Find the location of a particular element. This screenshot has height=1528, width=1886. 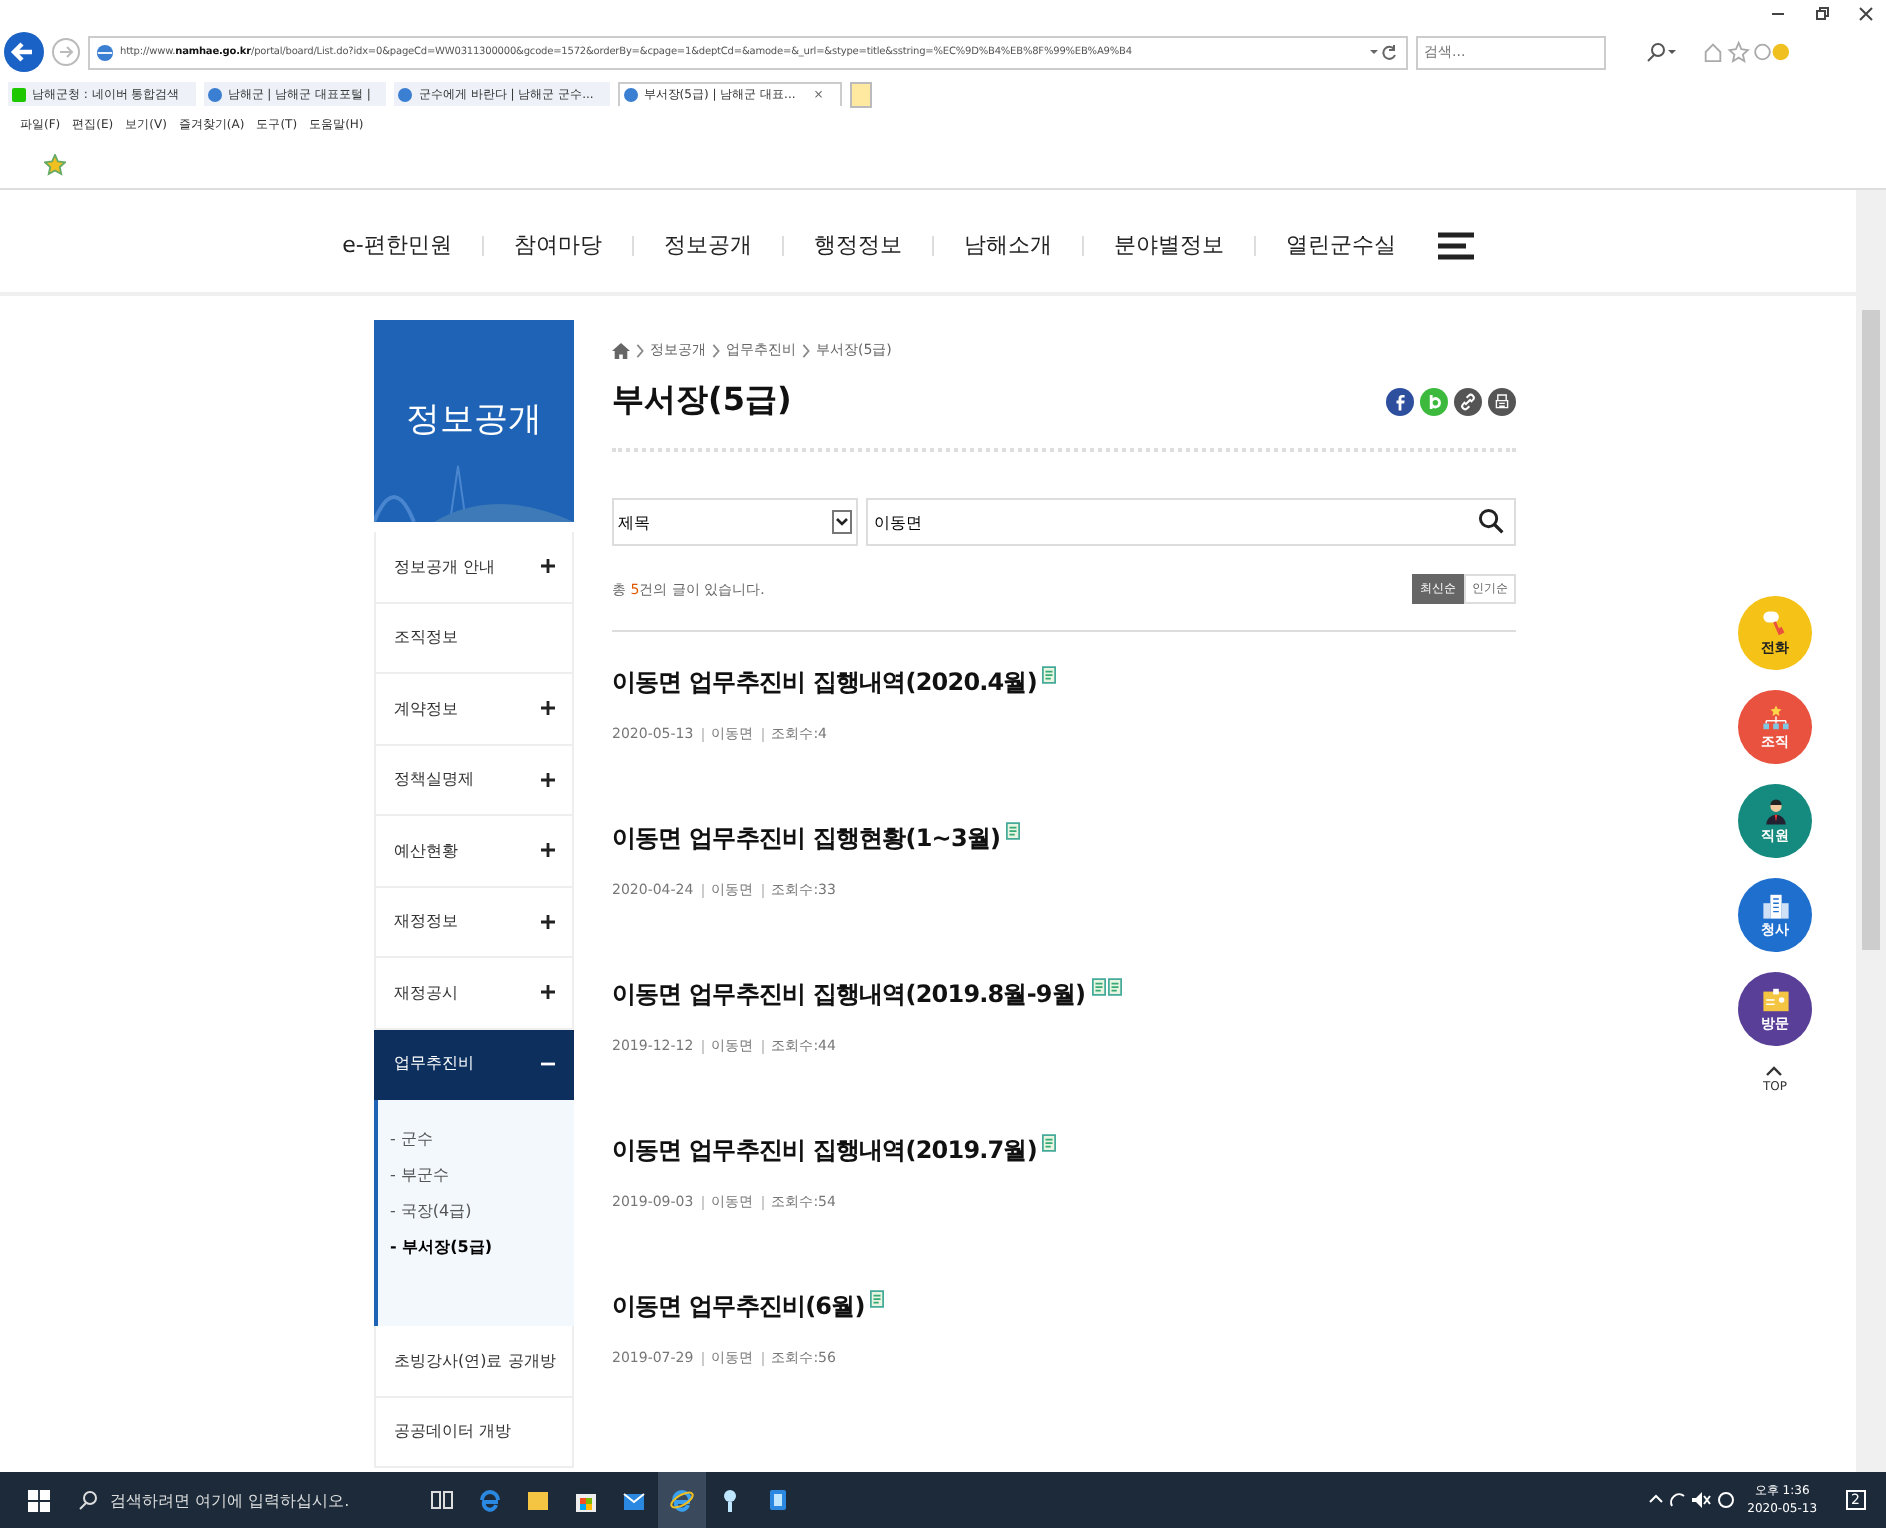

person-icon is located at coordinates (1775, 811).